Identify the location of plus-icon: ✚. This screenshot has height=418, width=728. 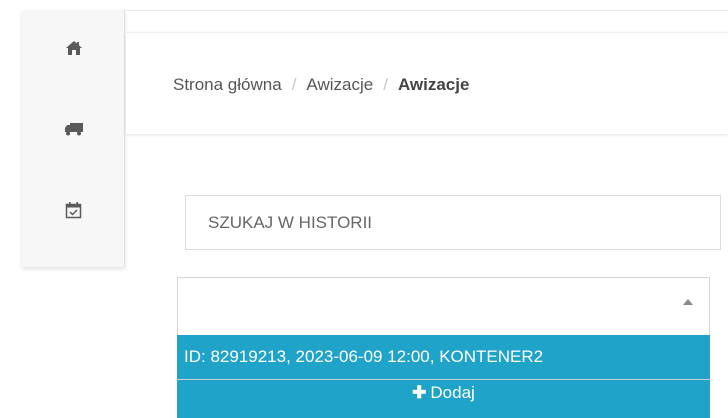
(419, 392).